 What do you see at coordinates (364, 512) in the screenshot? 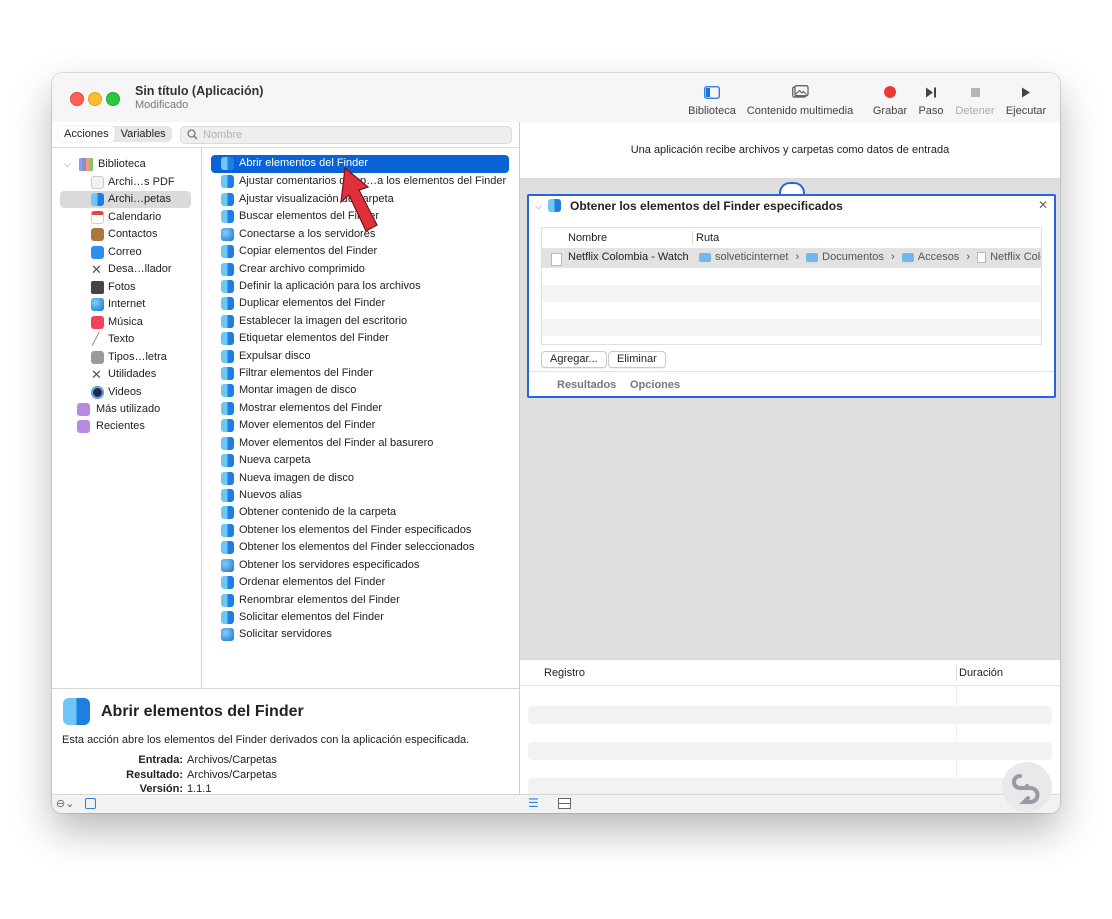
I see `action-item: Obtener contenido de la carpeta` at bounding box center [364, 512].